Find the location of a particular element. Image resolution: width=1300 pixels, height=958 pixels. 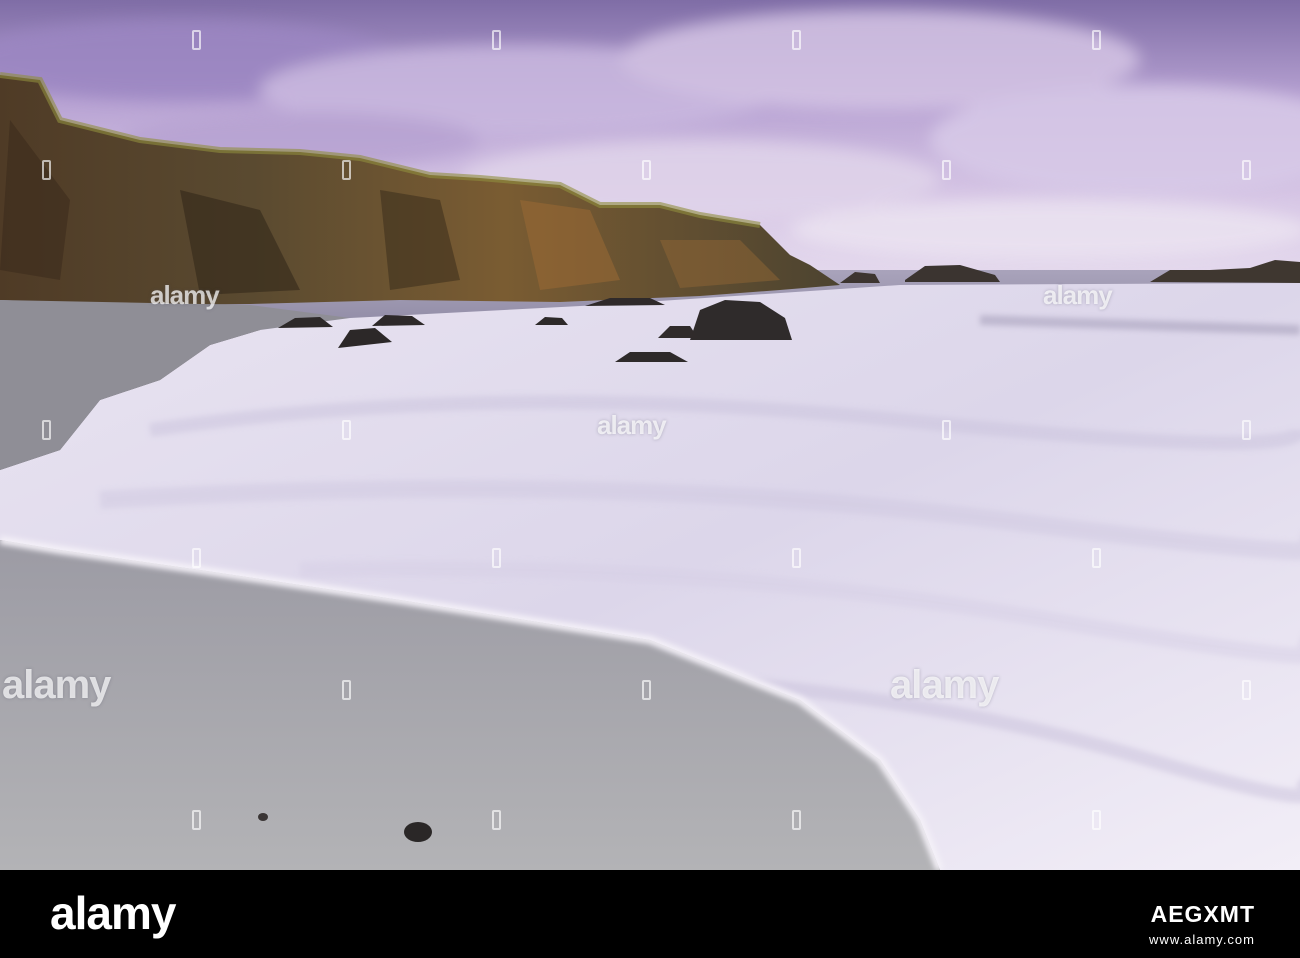

footer-url: www.alamy.com is located at coordinates (1202, 939).